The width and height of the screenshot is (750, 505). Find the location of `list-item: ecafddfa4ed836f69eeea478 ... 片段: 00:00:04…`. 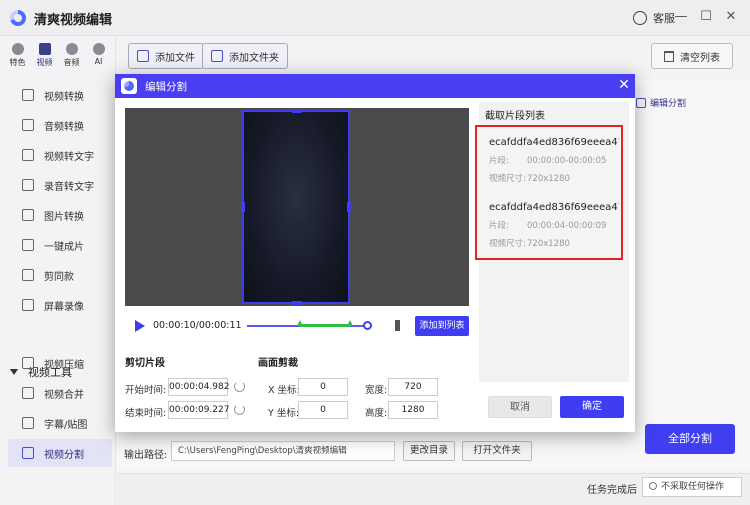

list-item: ecafddfa4ed836f69eeea478 ... 片段: 00:00:04… is located at coordinates (554, 225).